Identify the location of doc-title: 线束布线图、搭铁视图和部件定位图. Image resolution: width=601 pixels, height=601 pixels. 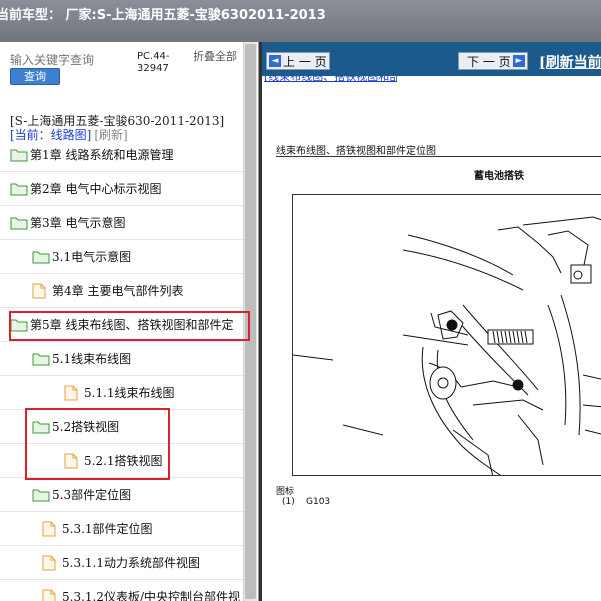
(356, 151).